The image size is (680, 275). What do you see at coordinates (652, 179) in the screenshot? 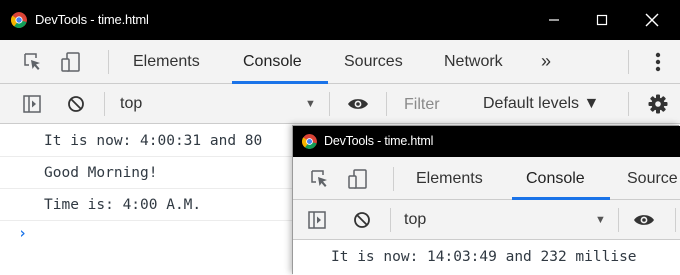
I see `tab-sources: Source` at bounding box center [652, 179].